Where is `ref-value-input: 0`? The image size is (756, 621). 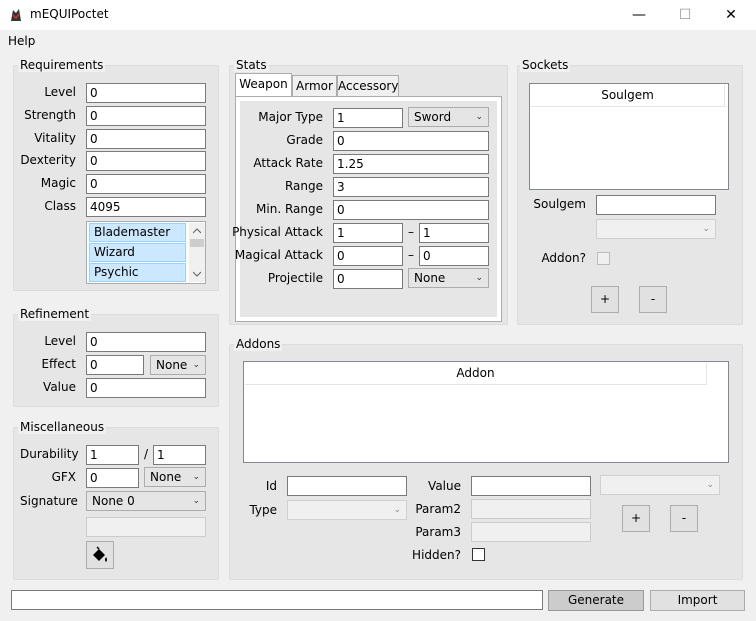 ref-value-input: 0 is located at coordinates (146, 388).